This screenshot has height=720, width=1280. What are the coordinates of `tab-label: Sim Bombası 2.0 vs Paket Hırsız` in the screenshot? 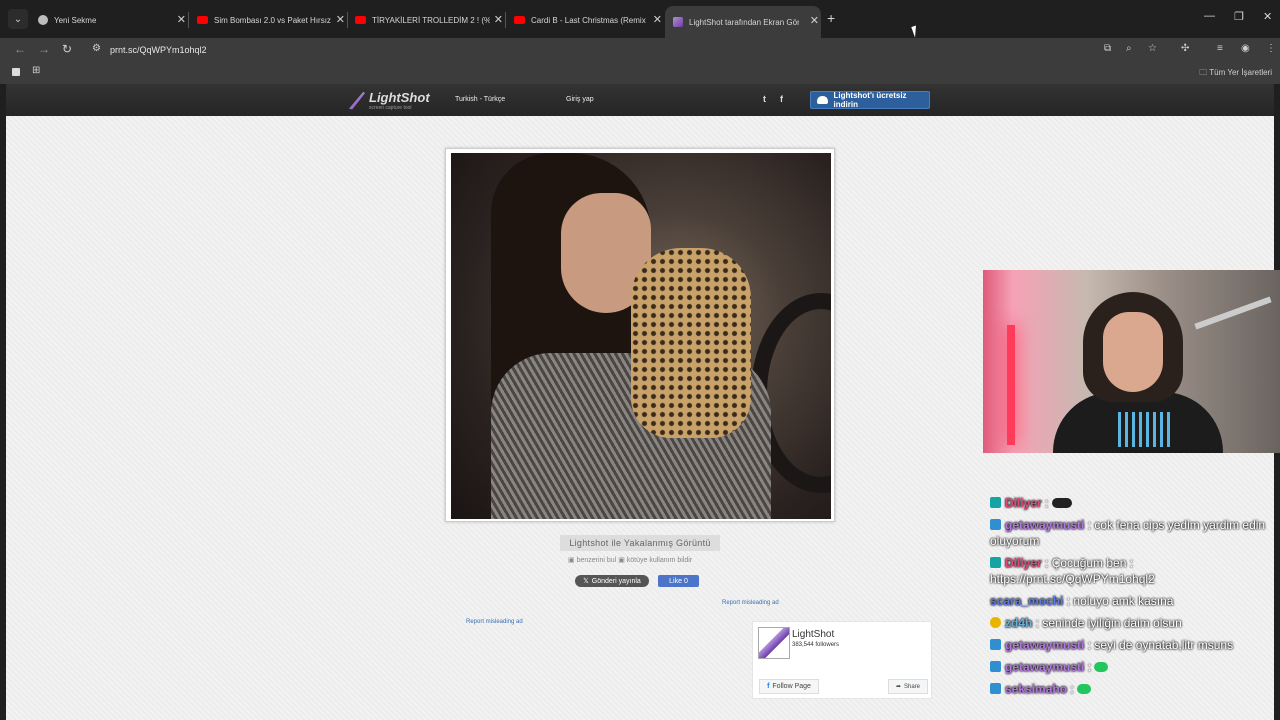 It's located at (272, 20).